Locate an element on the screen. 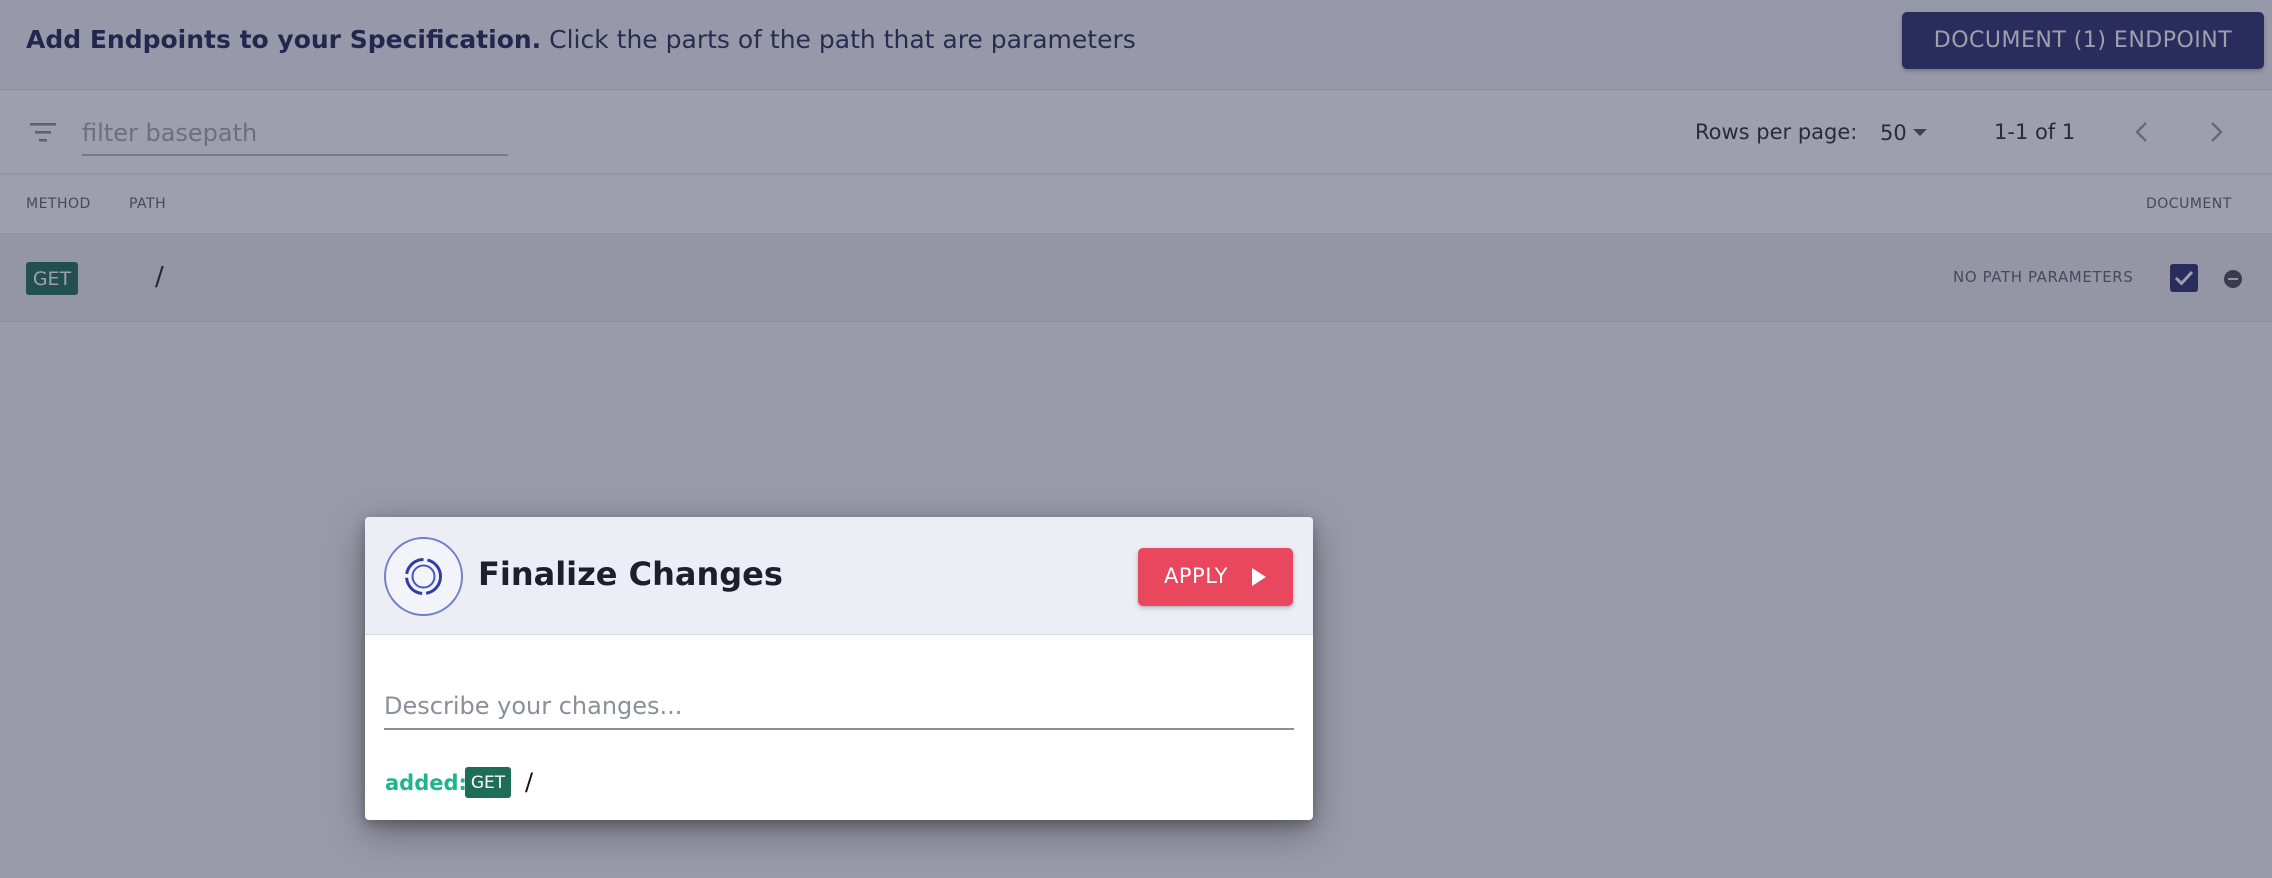 This screenshot has width=2272, height=878. added-method-badge: GET is located at coordinates (488, 782).